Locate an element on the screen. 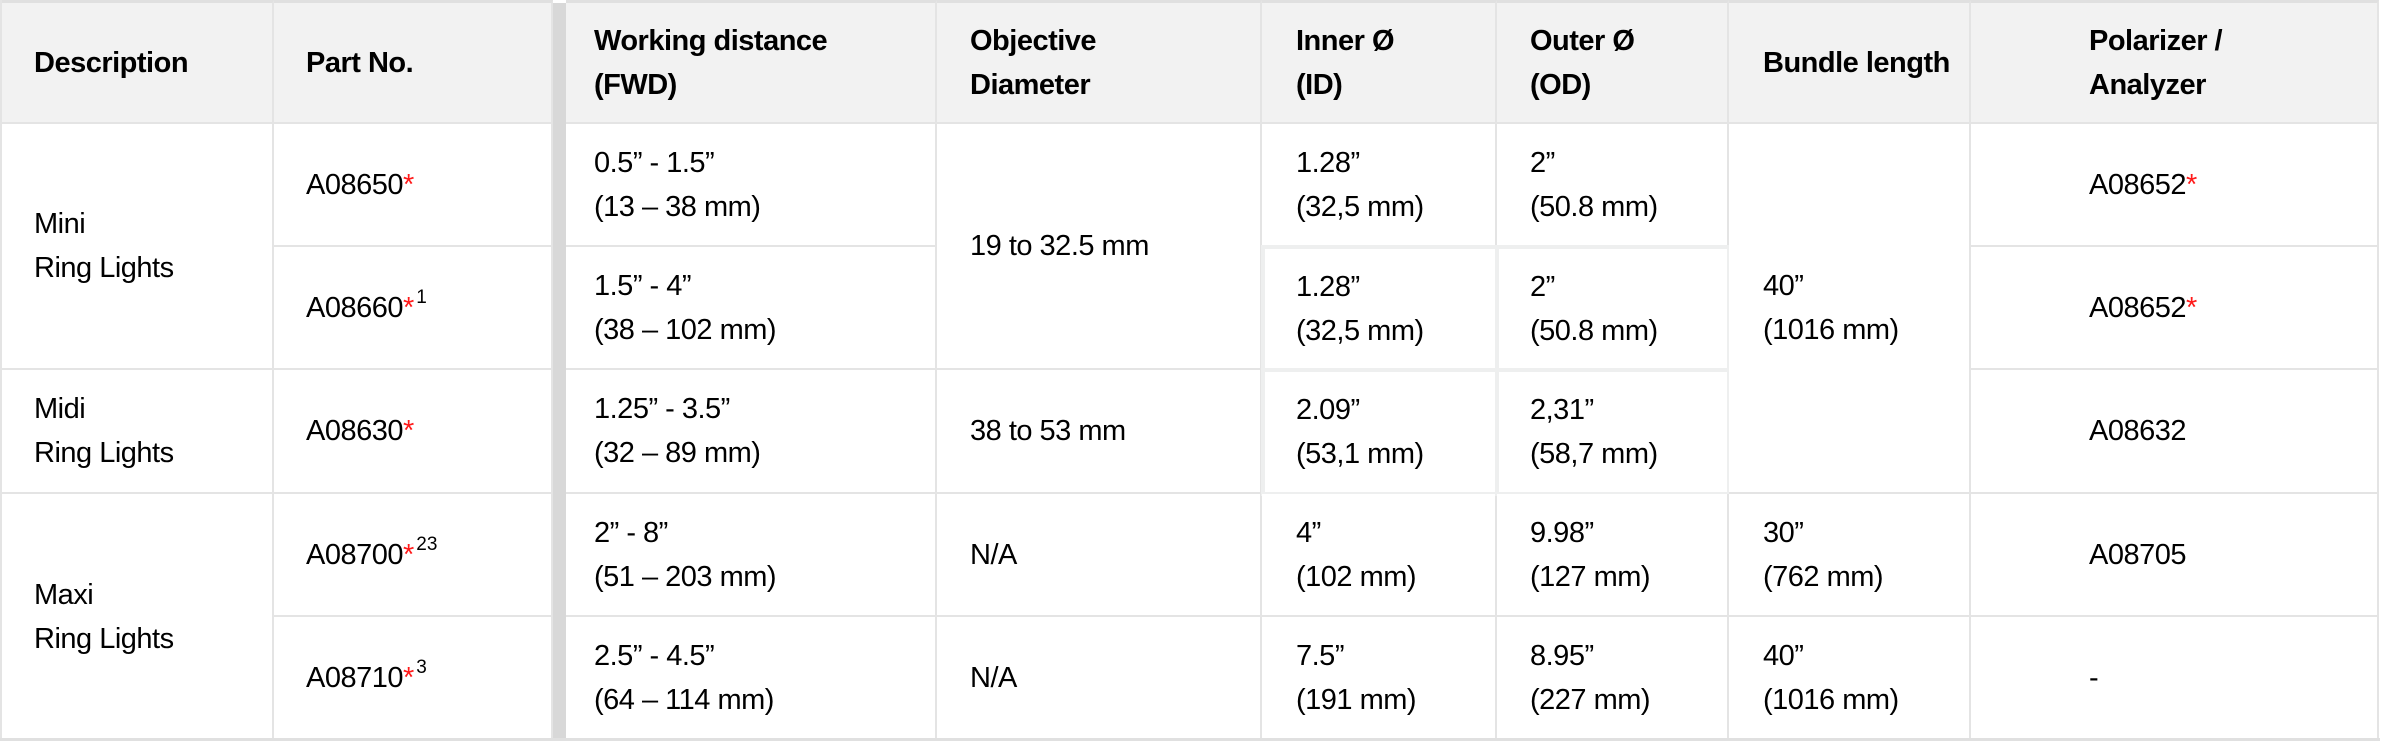 This screenshot has height=748, width=2381. footnote-ref: 23 is located at coordinates (427, 544).